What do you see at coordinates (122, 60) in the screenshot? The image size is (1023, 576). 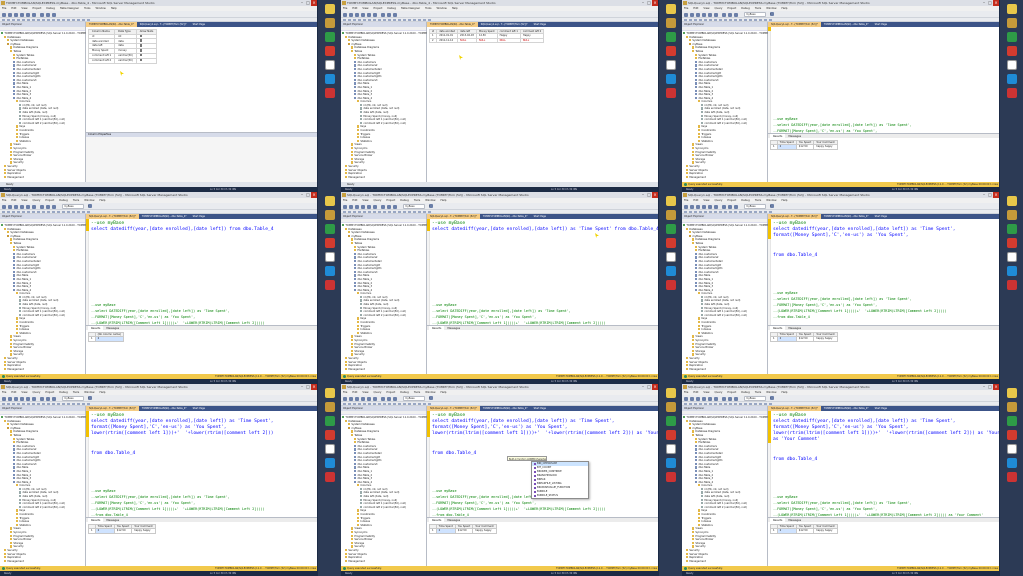 I see `column-row: comment left 2 varchar(50)` at bounding box center [122, 60].